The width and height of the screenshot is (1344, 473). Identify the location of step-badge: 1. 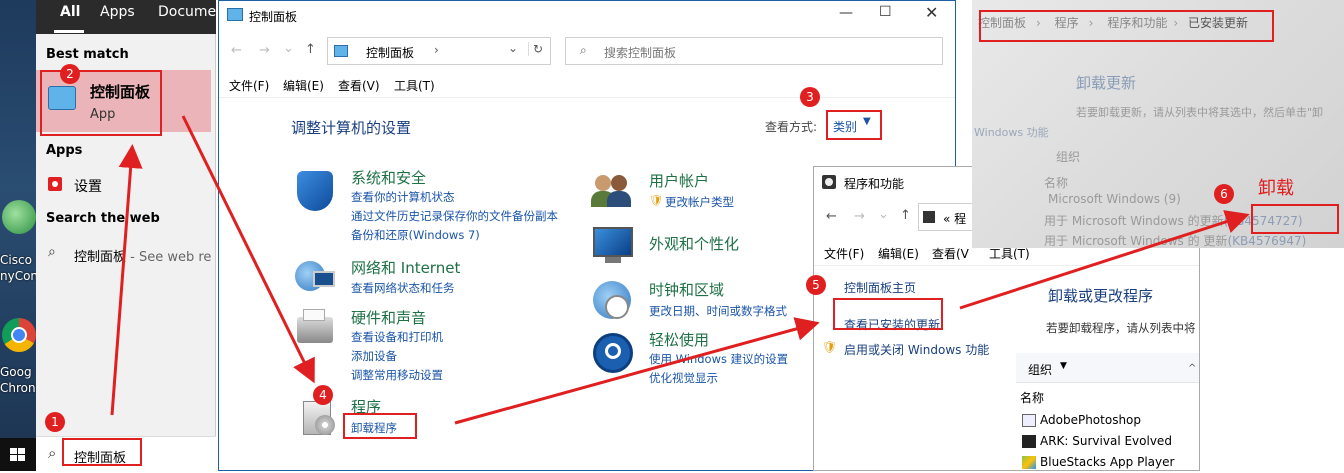
(55, 422).